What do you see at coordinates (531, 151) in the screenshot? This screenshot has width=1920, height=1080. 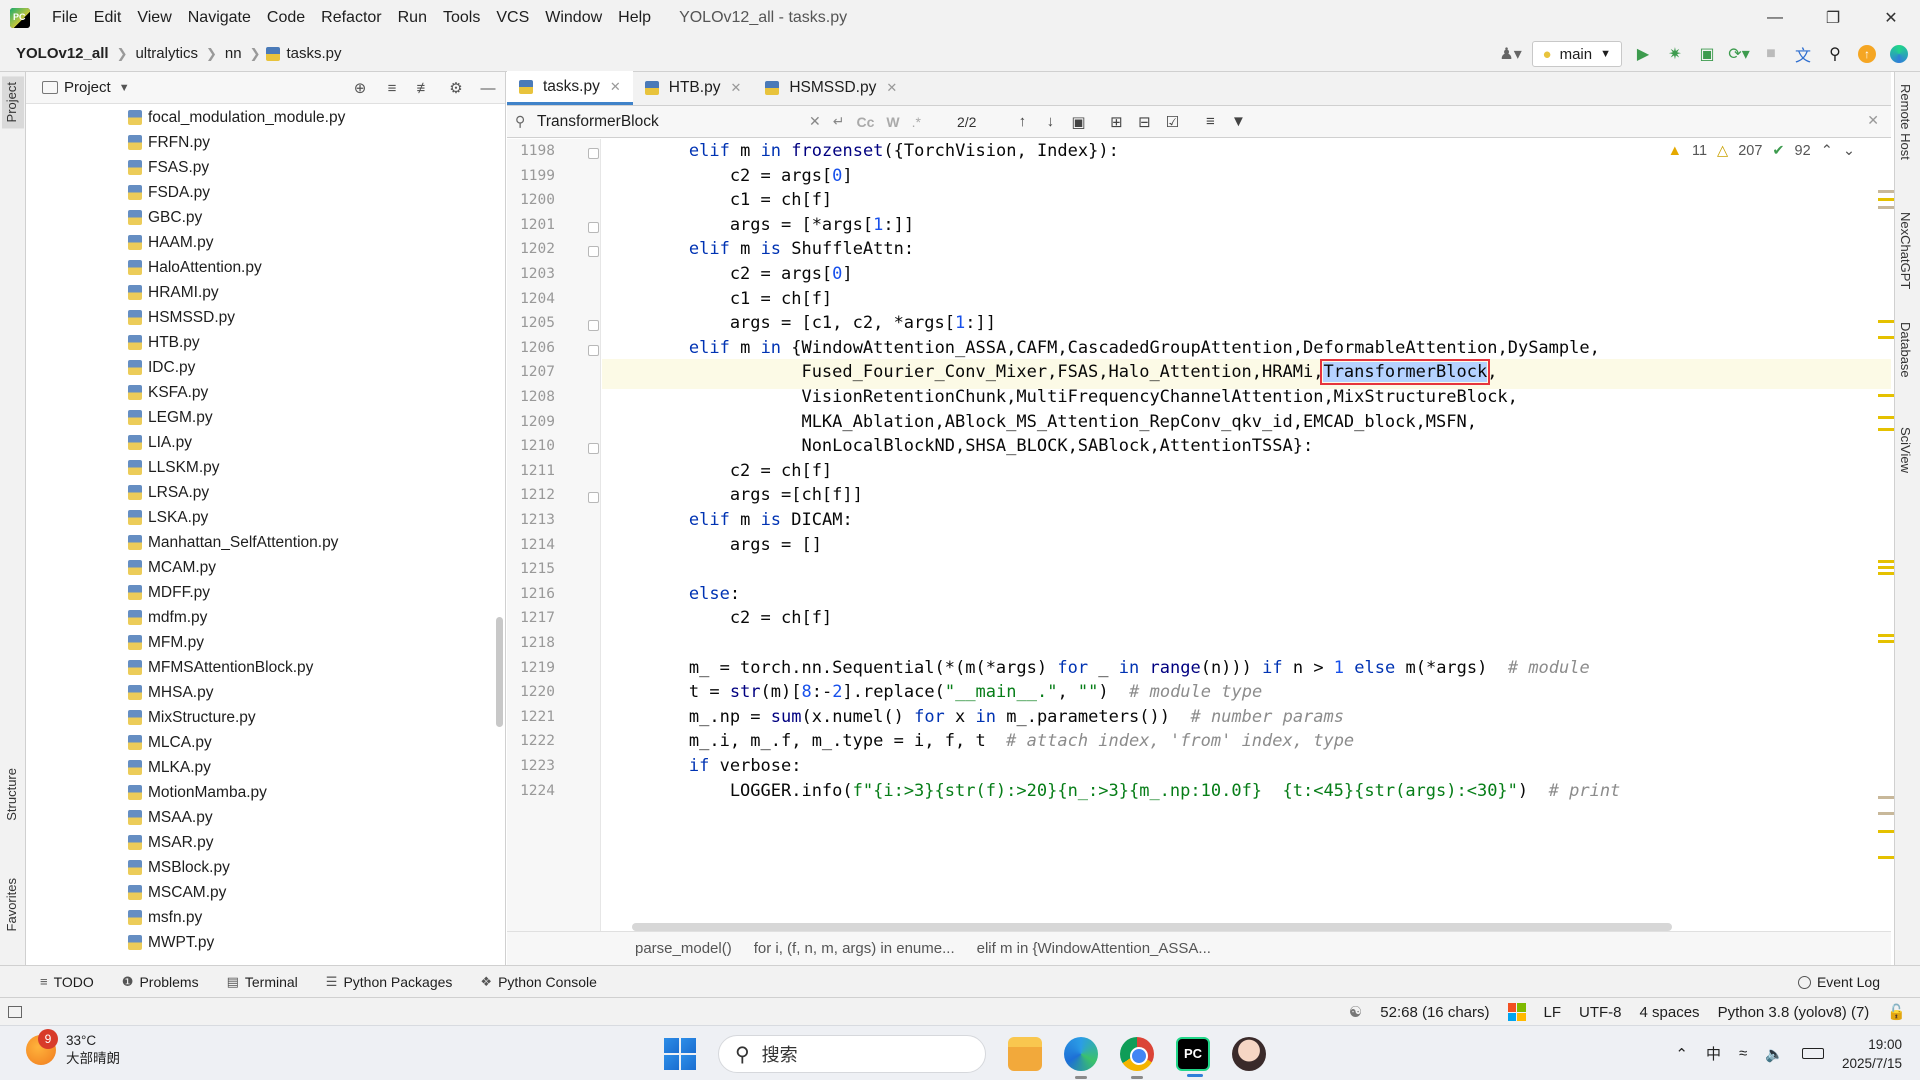 I see `line-number: 1198` at bounding box center [531, 151].